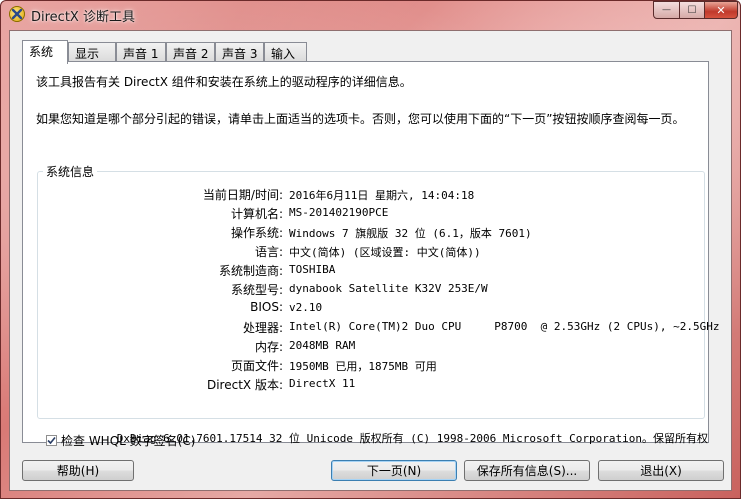 This screenshot has height=499, width=741. What do you see at coordinates (256, 214) in the screenshot?
I see `info-label: 计算机名:` at bounding box center [256, 214].